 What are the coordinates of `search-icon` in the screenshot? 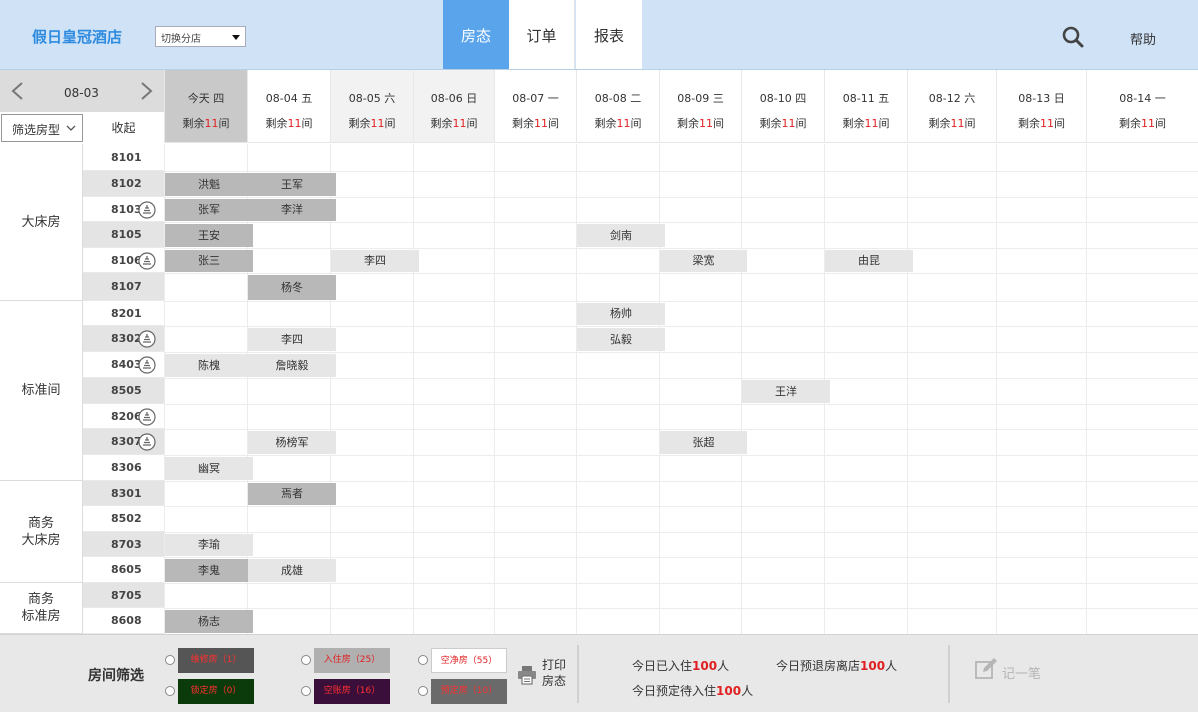 It's located at (1073, 37).